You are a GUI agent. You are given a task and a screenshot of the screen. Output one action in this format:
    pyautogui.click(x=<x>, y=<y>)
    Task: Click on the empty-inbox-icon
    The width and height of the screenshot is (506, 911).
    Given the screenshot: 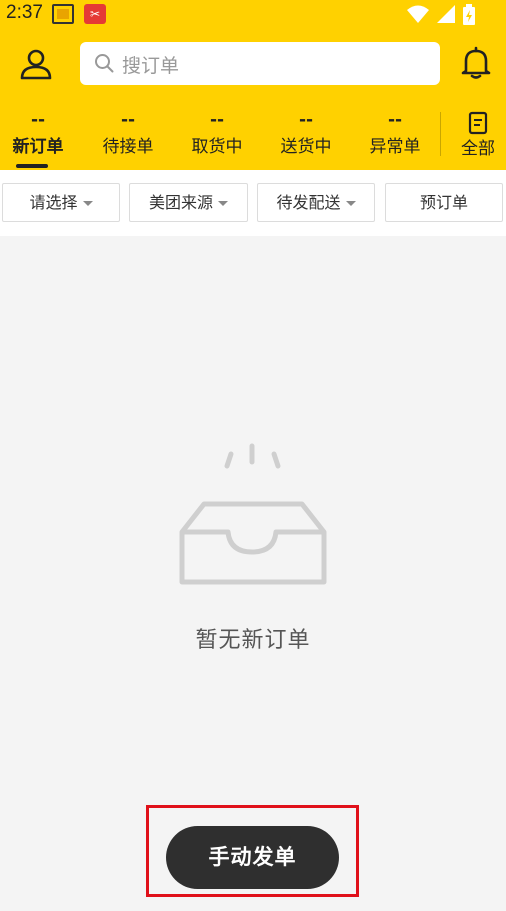 What is the action you would take?
    pyautogui.click(x=253, y=514)
    